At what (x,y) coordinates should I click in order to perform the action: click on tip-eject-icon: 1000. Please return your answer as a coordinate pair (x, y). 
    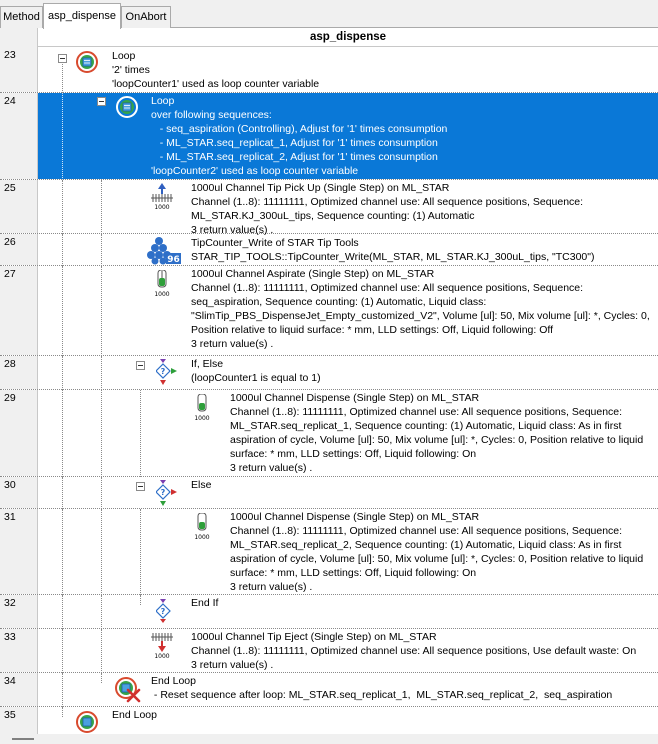
    Looking at the image, I should click on (162, 646).